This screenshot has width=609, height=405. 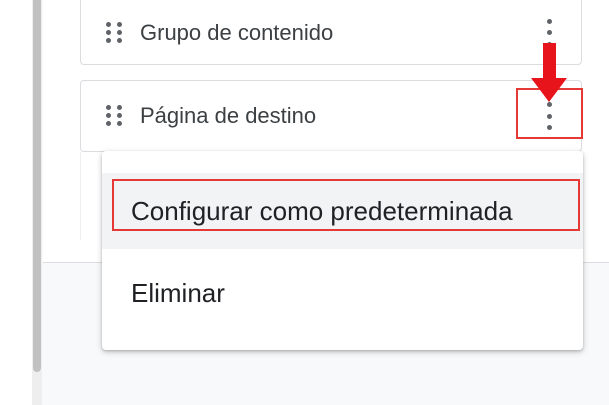 What do you see at coordinates (549, 90) in the screenshot?
I see `down-arrow-head-icon` at bounding box center [549, 90].